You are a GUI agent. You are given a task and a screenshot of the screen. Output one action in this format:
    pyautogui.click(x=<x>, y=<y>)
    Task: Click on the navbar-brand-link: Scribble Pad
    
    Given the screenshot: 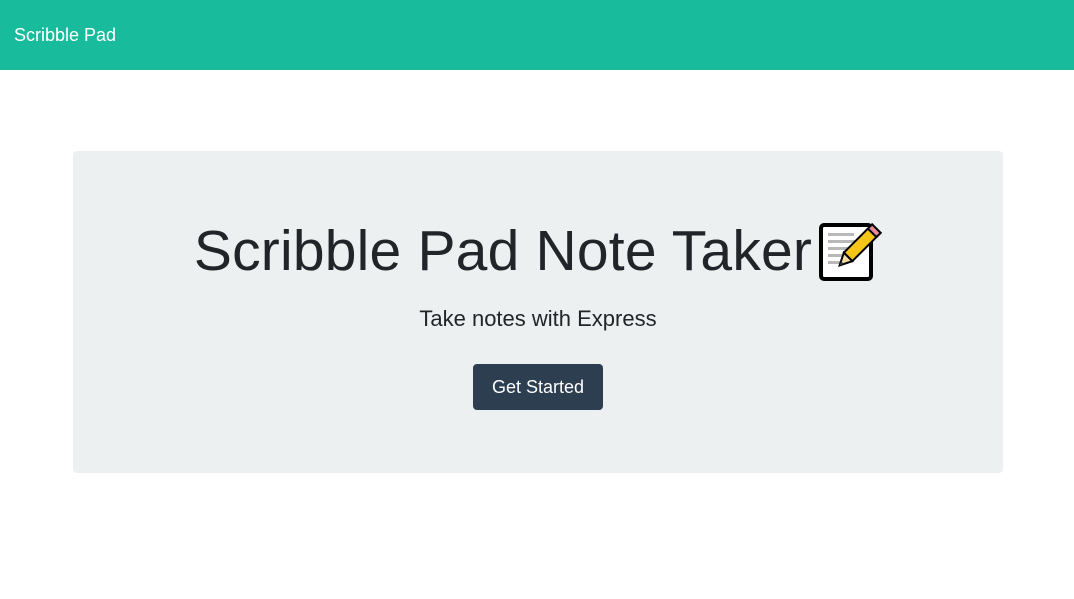 What is the action you would take?
    pyautogui.click(x=65, y=35)
    